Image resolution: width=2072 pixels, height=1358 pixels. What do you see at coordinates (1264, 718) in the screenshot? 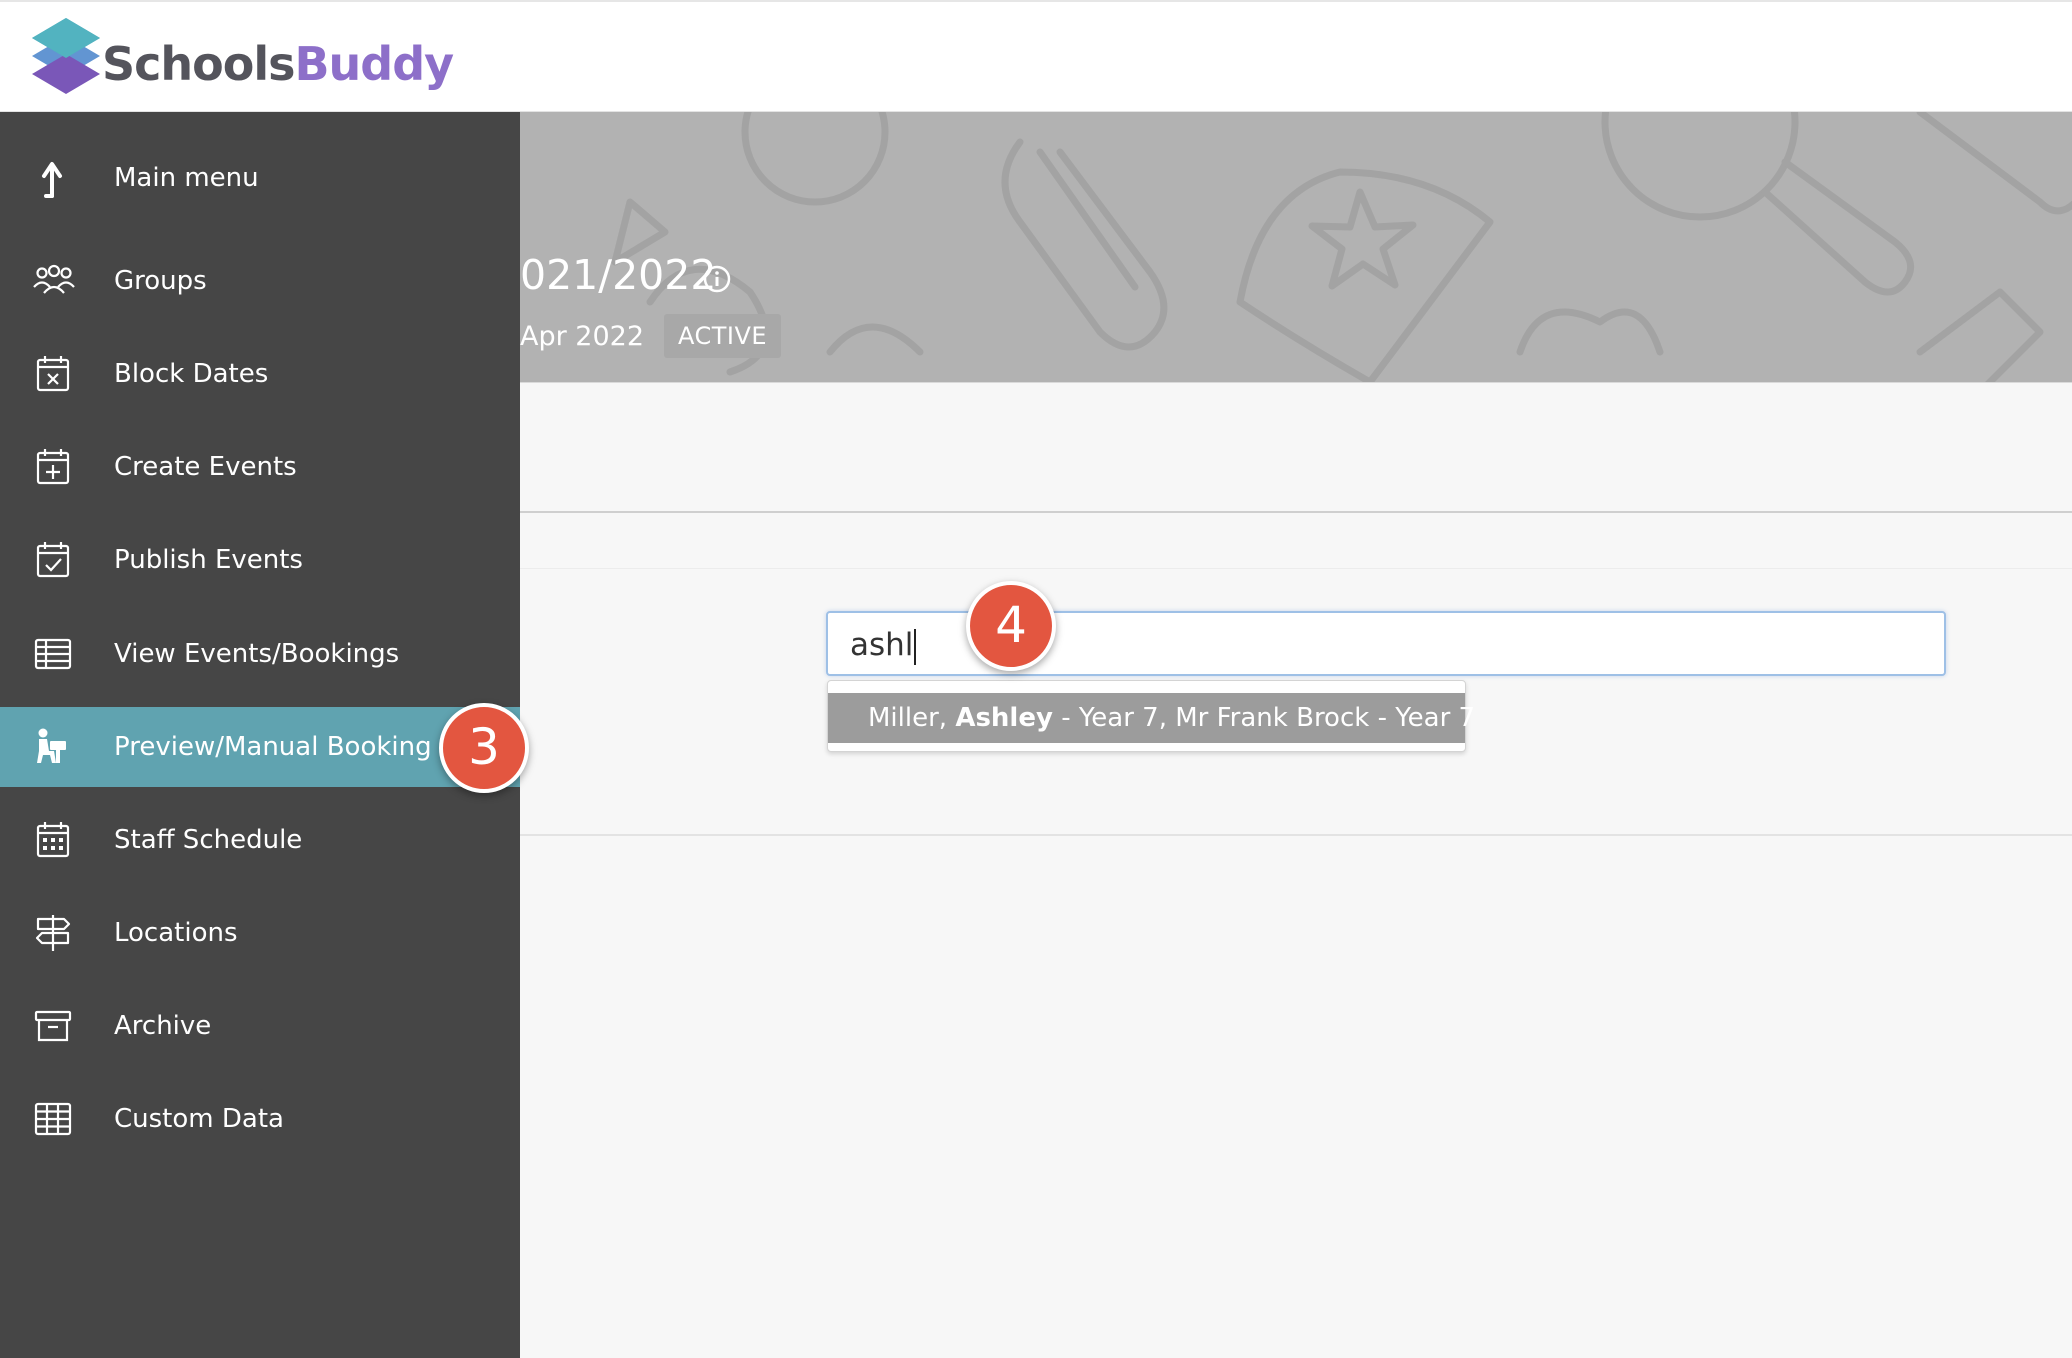
I see `suggestion-suffix: - Year 7, Mr Frank Brock - Year 7` at bounding box center [1264, 718].